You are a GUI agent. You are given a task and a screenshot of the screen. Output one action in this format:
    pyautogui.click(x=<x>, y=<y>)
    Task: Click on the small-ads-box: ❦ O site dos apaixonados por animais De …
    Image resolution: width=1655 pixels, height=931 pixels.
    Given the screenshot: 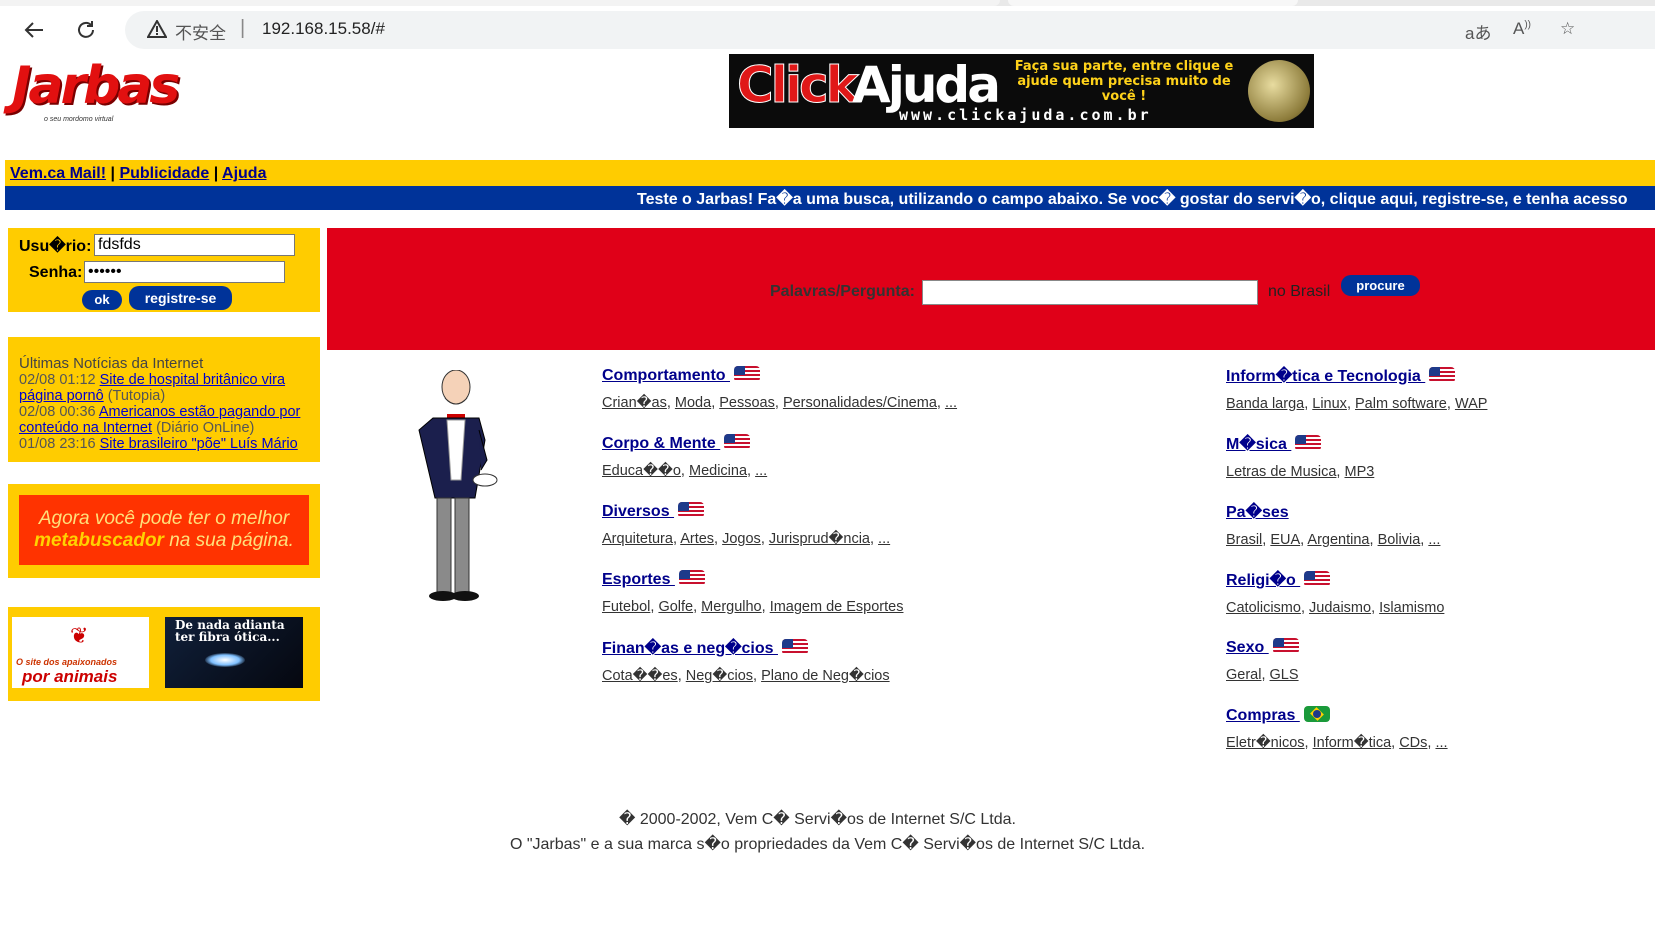 What is the action you would take?
    pyautogui.click(x=164, y=654)
    